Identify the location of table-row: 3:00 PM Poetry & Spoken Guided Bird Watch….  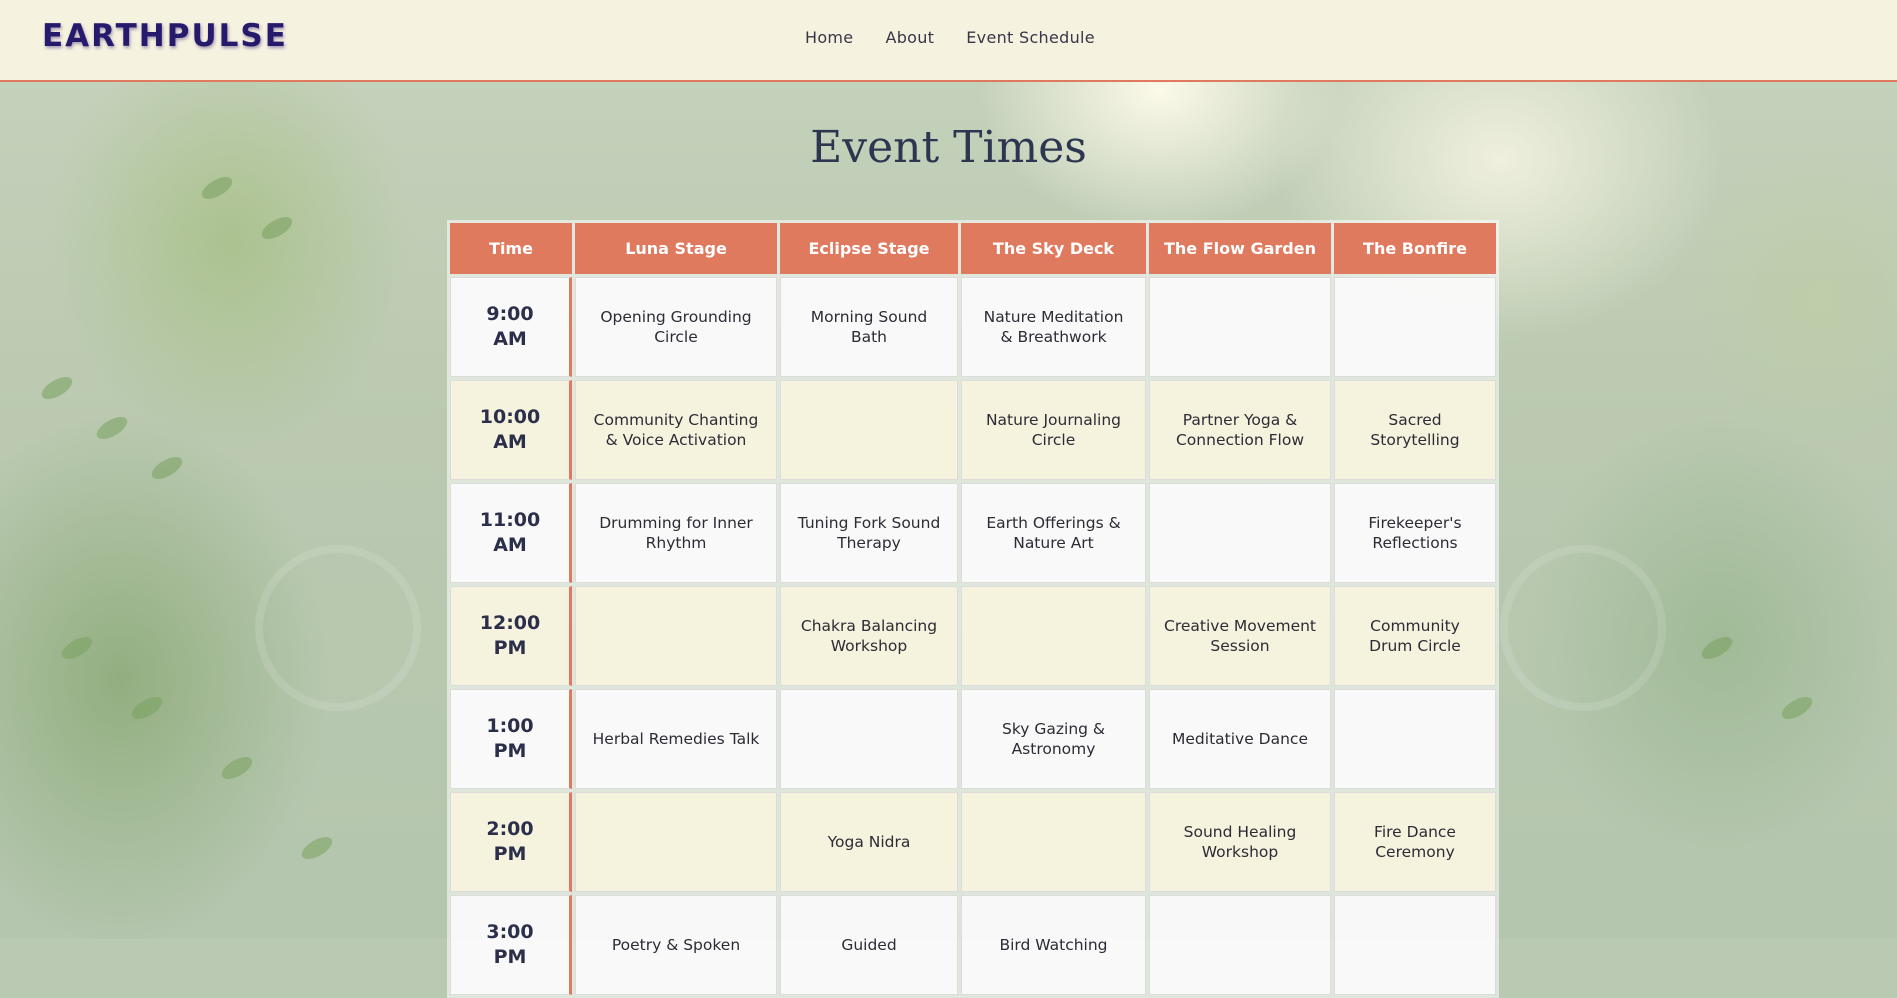
(973, 945).